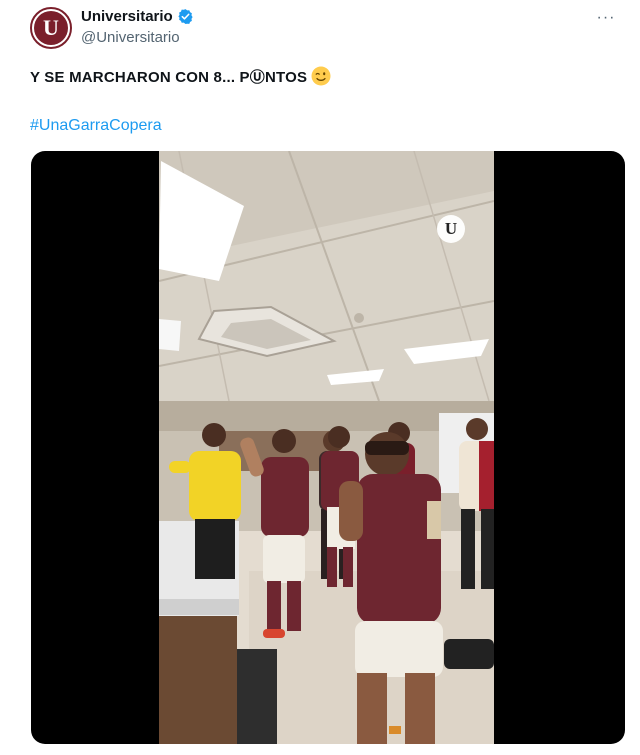 This screenshot has width=640, height=755. Describe the element at coordinates (130, 37) in the screenshot. I see `account-handle: @Universitario` at that location.